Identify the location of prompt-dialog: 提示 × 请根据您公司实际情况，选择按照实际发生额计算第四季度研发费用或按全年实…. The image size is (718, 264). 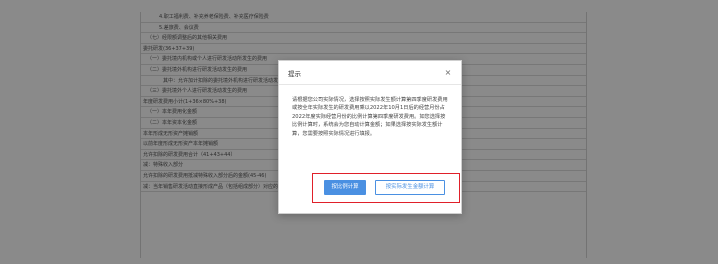
(370, 137).